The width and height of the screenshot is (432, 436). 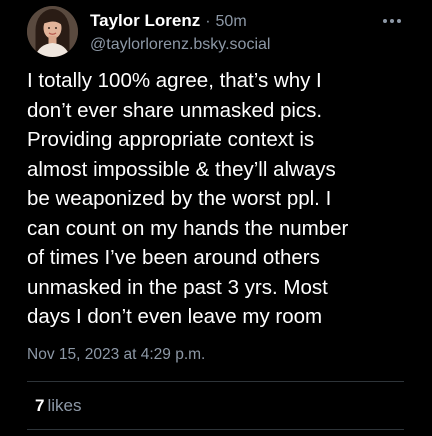 I want to click on more-options-button, so click(x=392, y=21).